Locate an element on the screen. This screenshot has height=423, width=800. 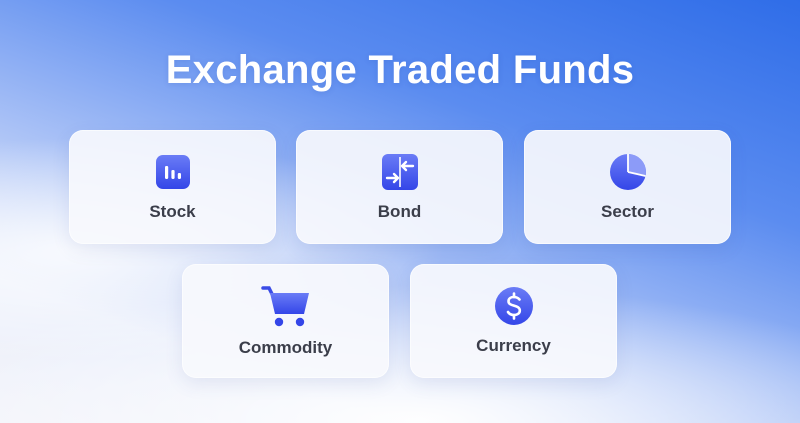
shopping-cart-icon is located at coordinates (286, 306).